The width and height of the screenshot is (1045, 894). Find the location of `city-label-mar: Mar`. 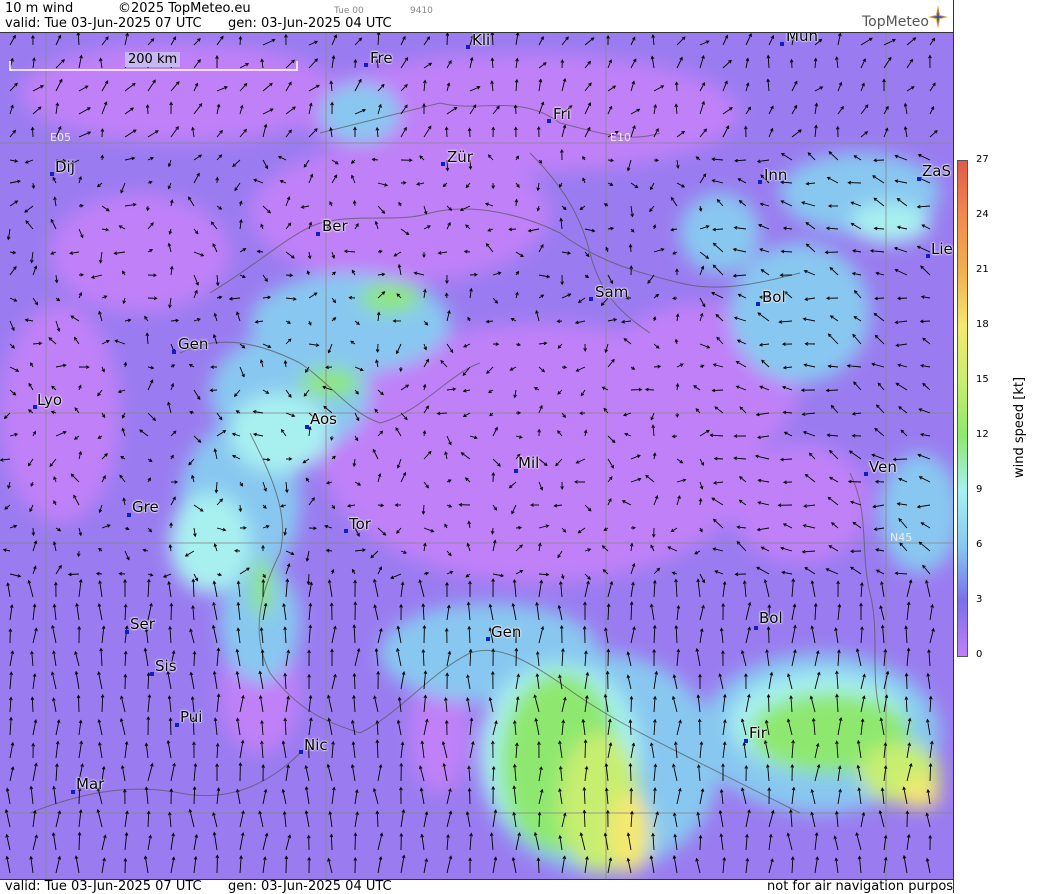

city-label-mar: Mar is located at coordinates (90, 784).